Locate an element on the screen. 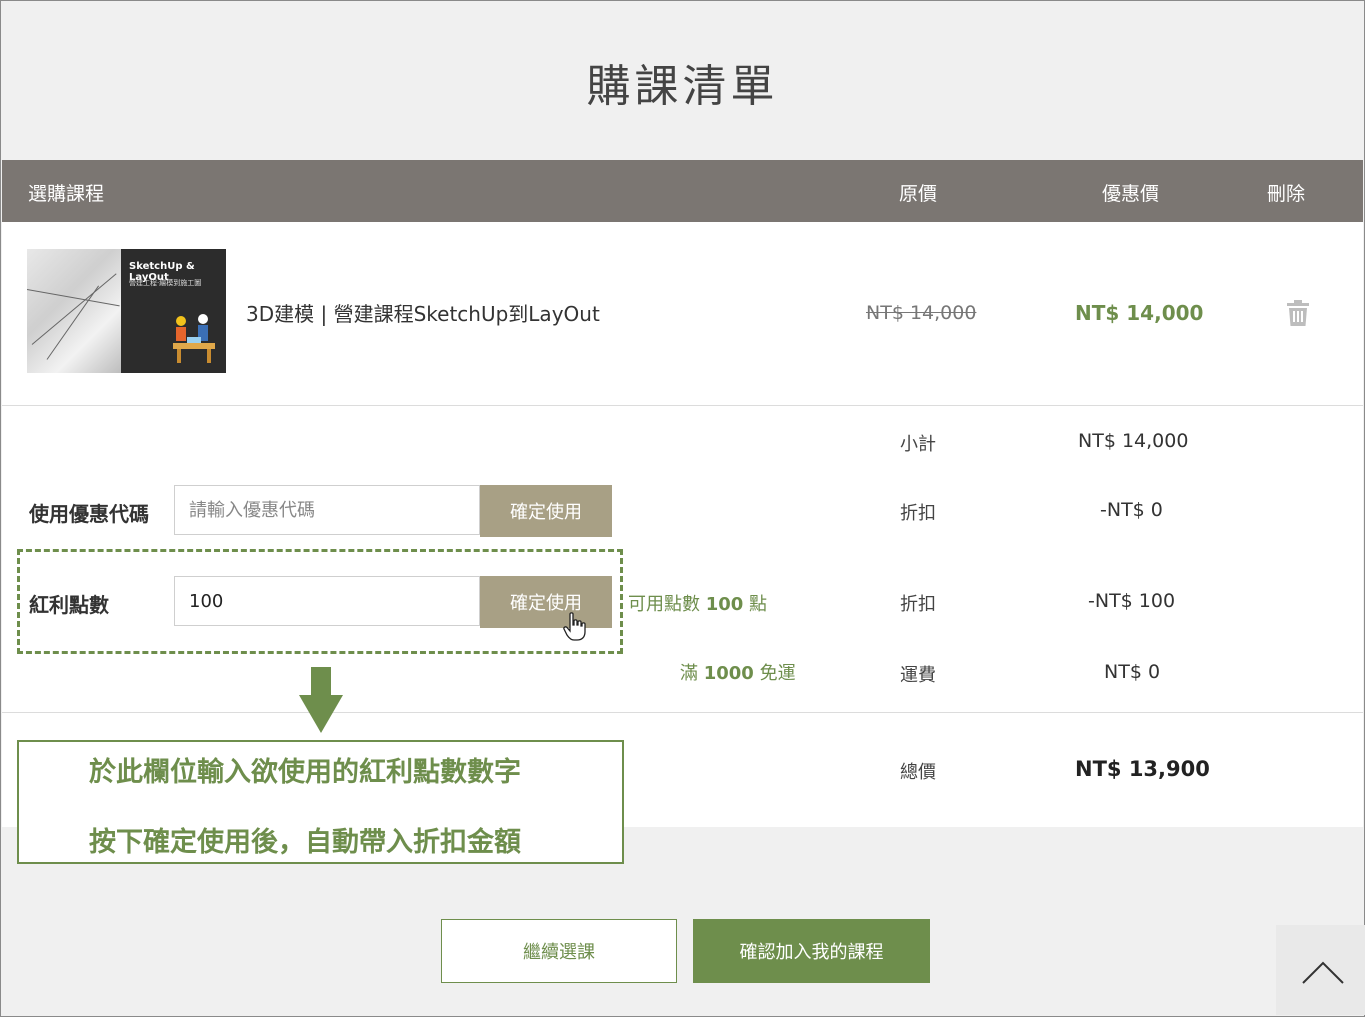 This screenshot has height=1017, width=1365. free-shipping-suffix: 免運 is located at coordinates (777, 673).